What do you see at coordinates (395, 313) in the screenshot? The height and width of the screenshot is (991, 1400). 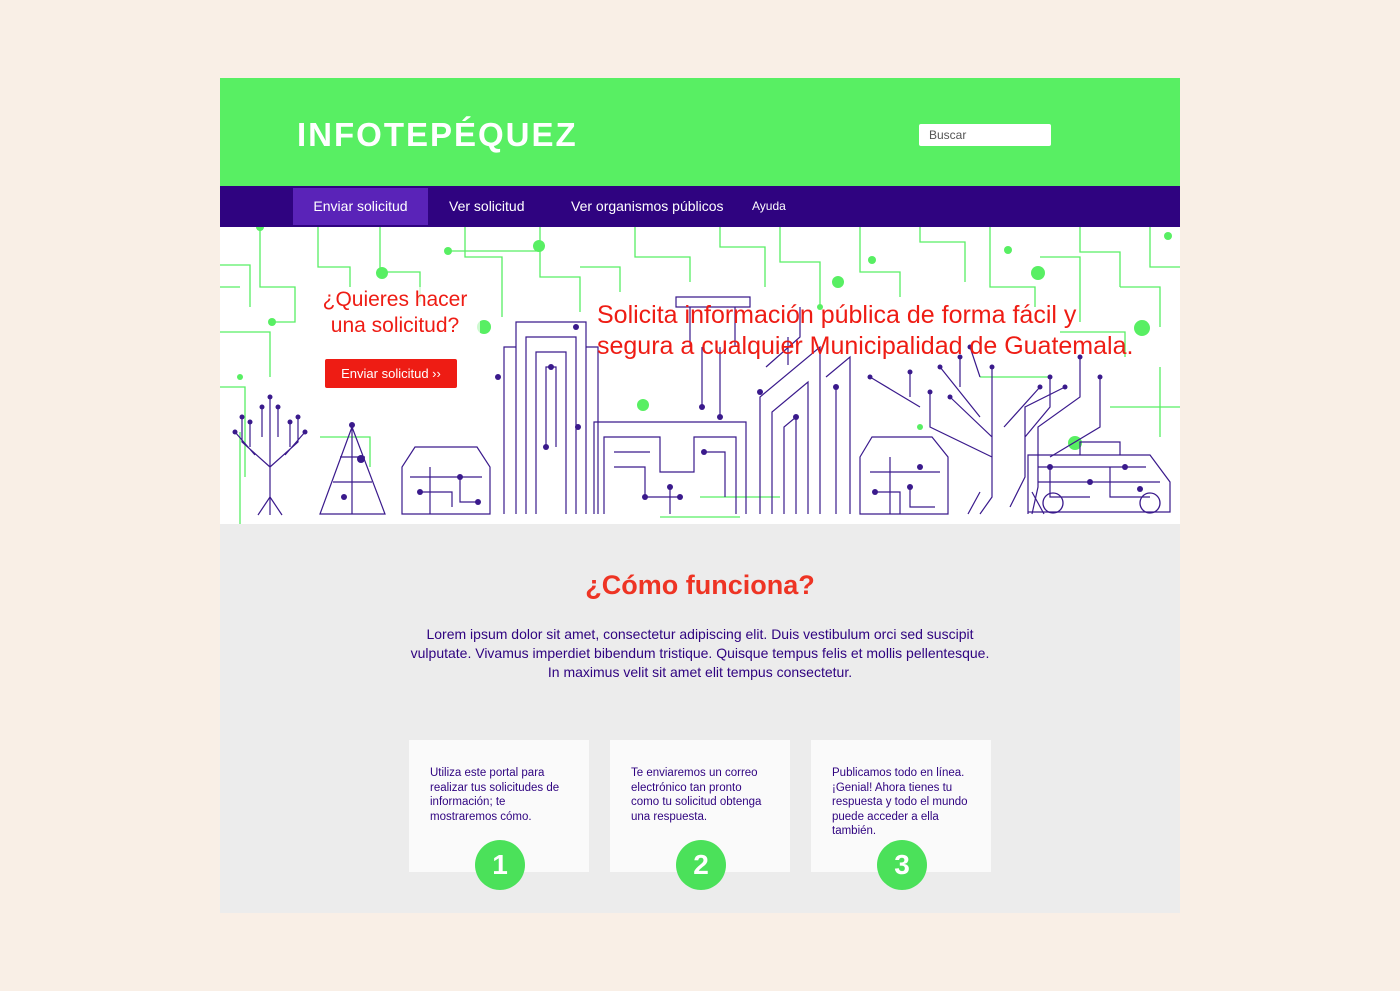 I see `hero-question: ¿Quieres hacer una solicitud?` at bounding box center [395, 313].